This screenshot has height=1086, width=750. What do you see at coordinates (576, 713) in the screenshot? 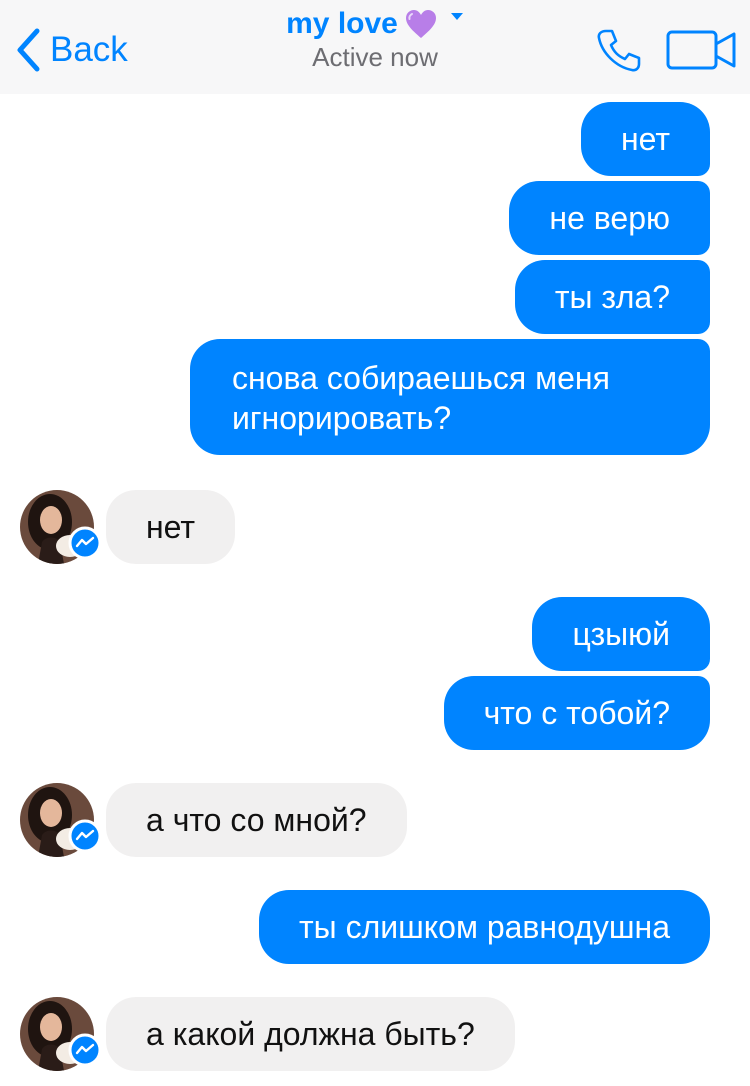
I see `message-outgoing: что с тобой?` at bounding box center [576, 713].